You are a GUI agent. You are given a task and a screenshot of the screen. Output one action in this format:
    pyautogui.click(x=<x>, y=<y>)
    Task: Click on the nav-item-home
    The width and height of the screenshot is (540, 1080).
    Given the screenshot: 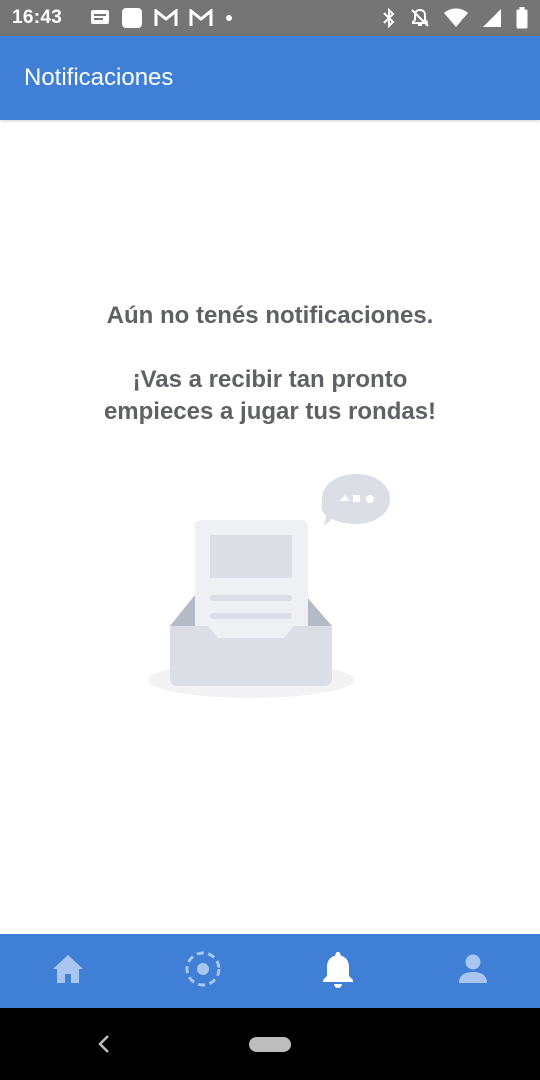 What is the action you would take?
    pyautogui.click(x=67, y=971)
    